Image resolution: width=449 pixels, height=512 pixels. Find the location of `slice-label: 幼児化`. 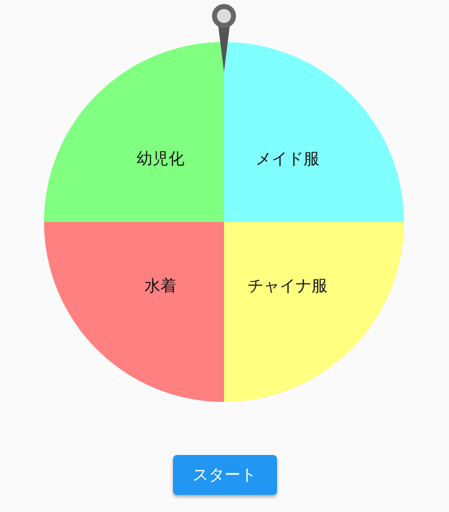

slice-label: 幼児化 is located at coordinates (160, 158).